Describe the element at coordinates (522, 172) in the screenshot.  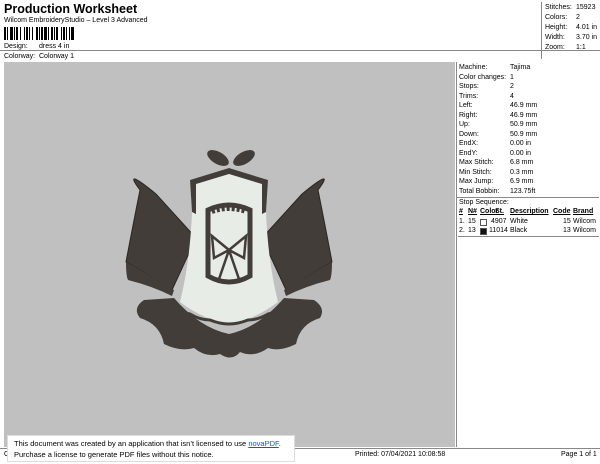
I see `min-stitch-value: 0.3 mm` at that location.